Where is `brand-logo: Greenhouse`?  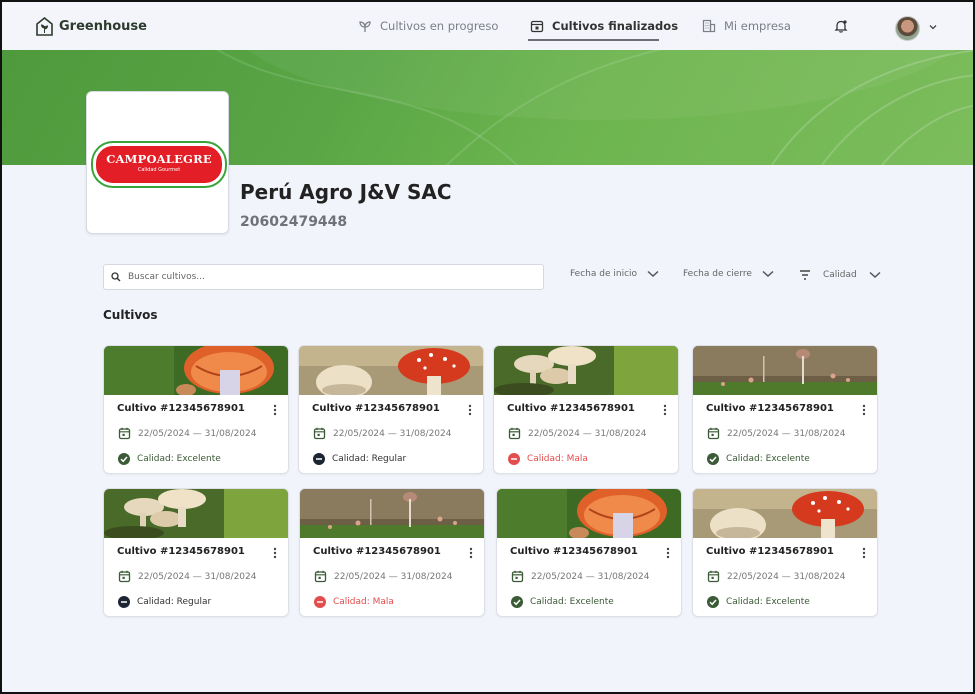 brand-logo: Greenhouse is located at coordinates (91, 26).